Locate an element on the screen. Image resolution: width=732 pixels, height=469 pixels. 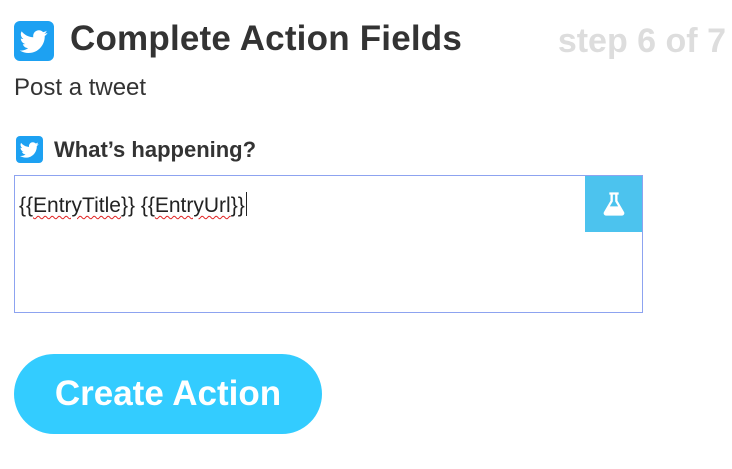
page-title: Complete Action Fields is located at coordinates (266, 38).